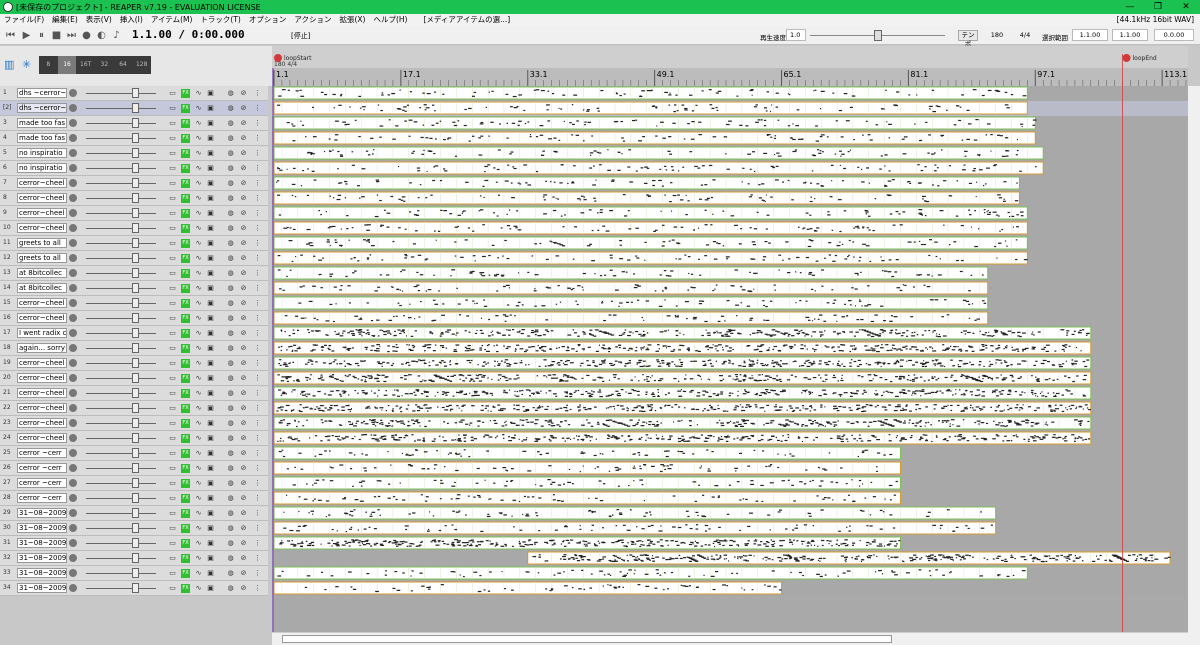  Describe the element at coordinates (1130, 7) in the screenshot. I see `minimize-button: —` at that location.